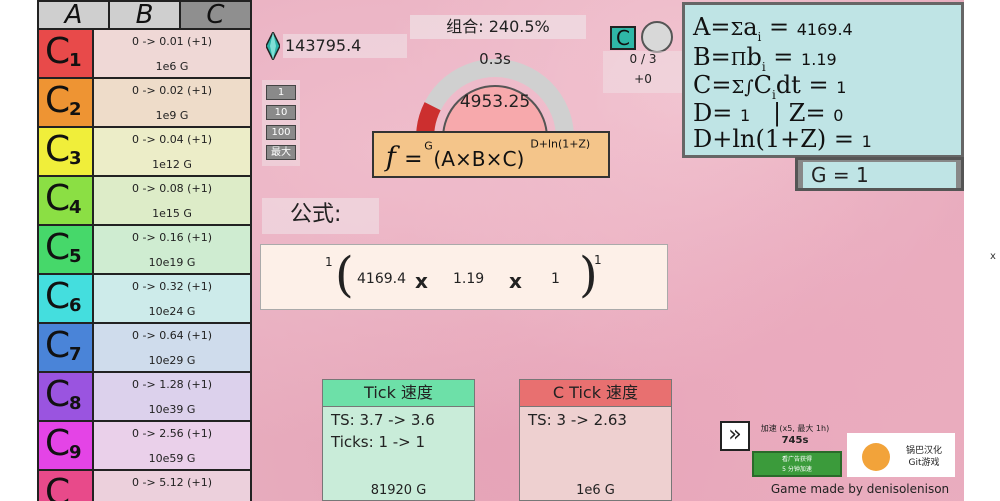 This screenshot has width=1000, height=501. Describe the element at coordinates (172, 188) in the screenshot. I see `c-upgrade-progress: 0 -> 0.08 (+1)` at that location.